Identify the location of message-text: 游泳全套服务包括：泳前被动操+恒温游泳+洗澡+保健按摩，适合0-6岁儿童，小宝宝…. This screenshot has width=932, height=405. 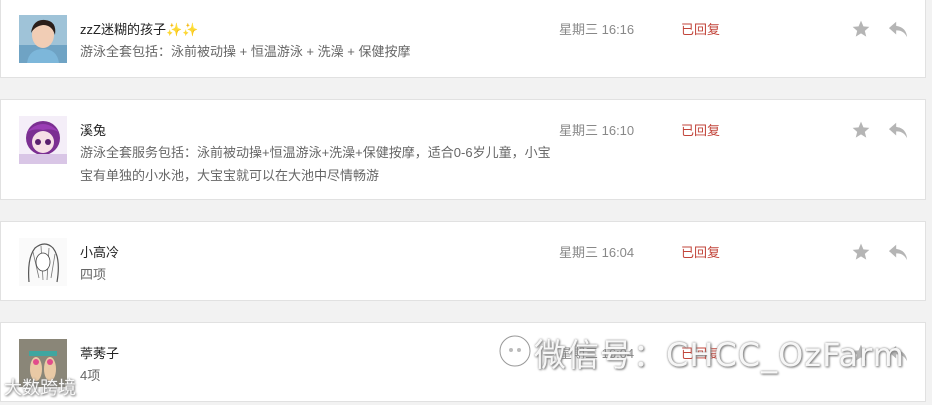
(315, 164).